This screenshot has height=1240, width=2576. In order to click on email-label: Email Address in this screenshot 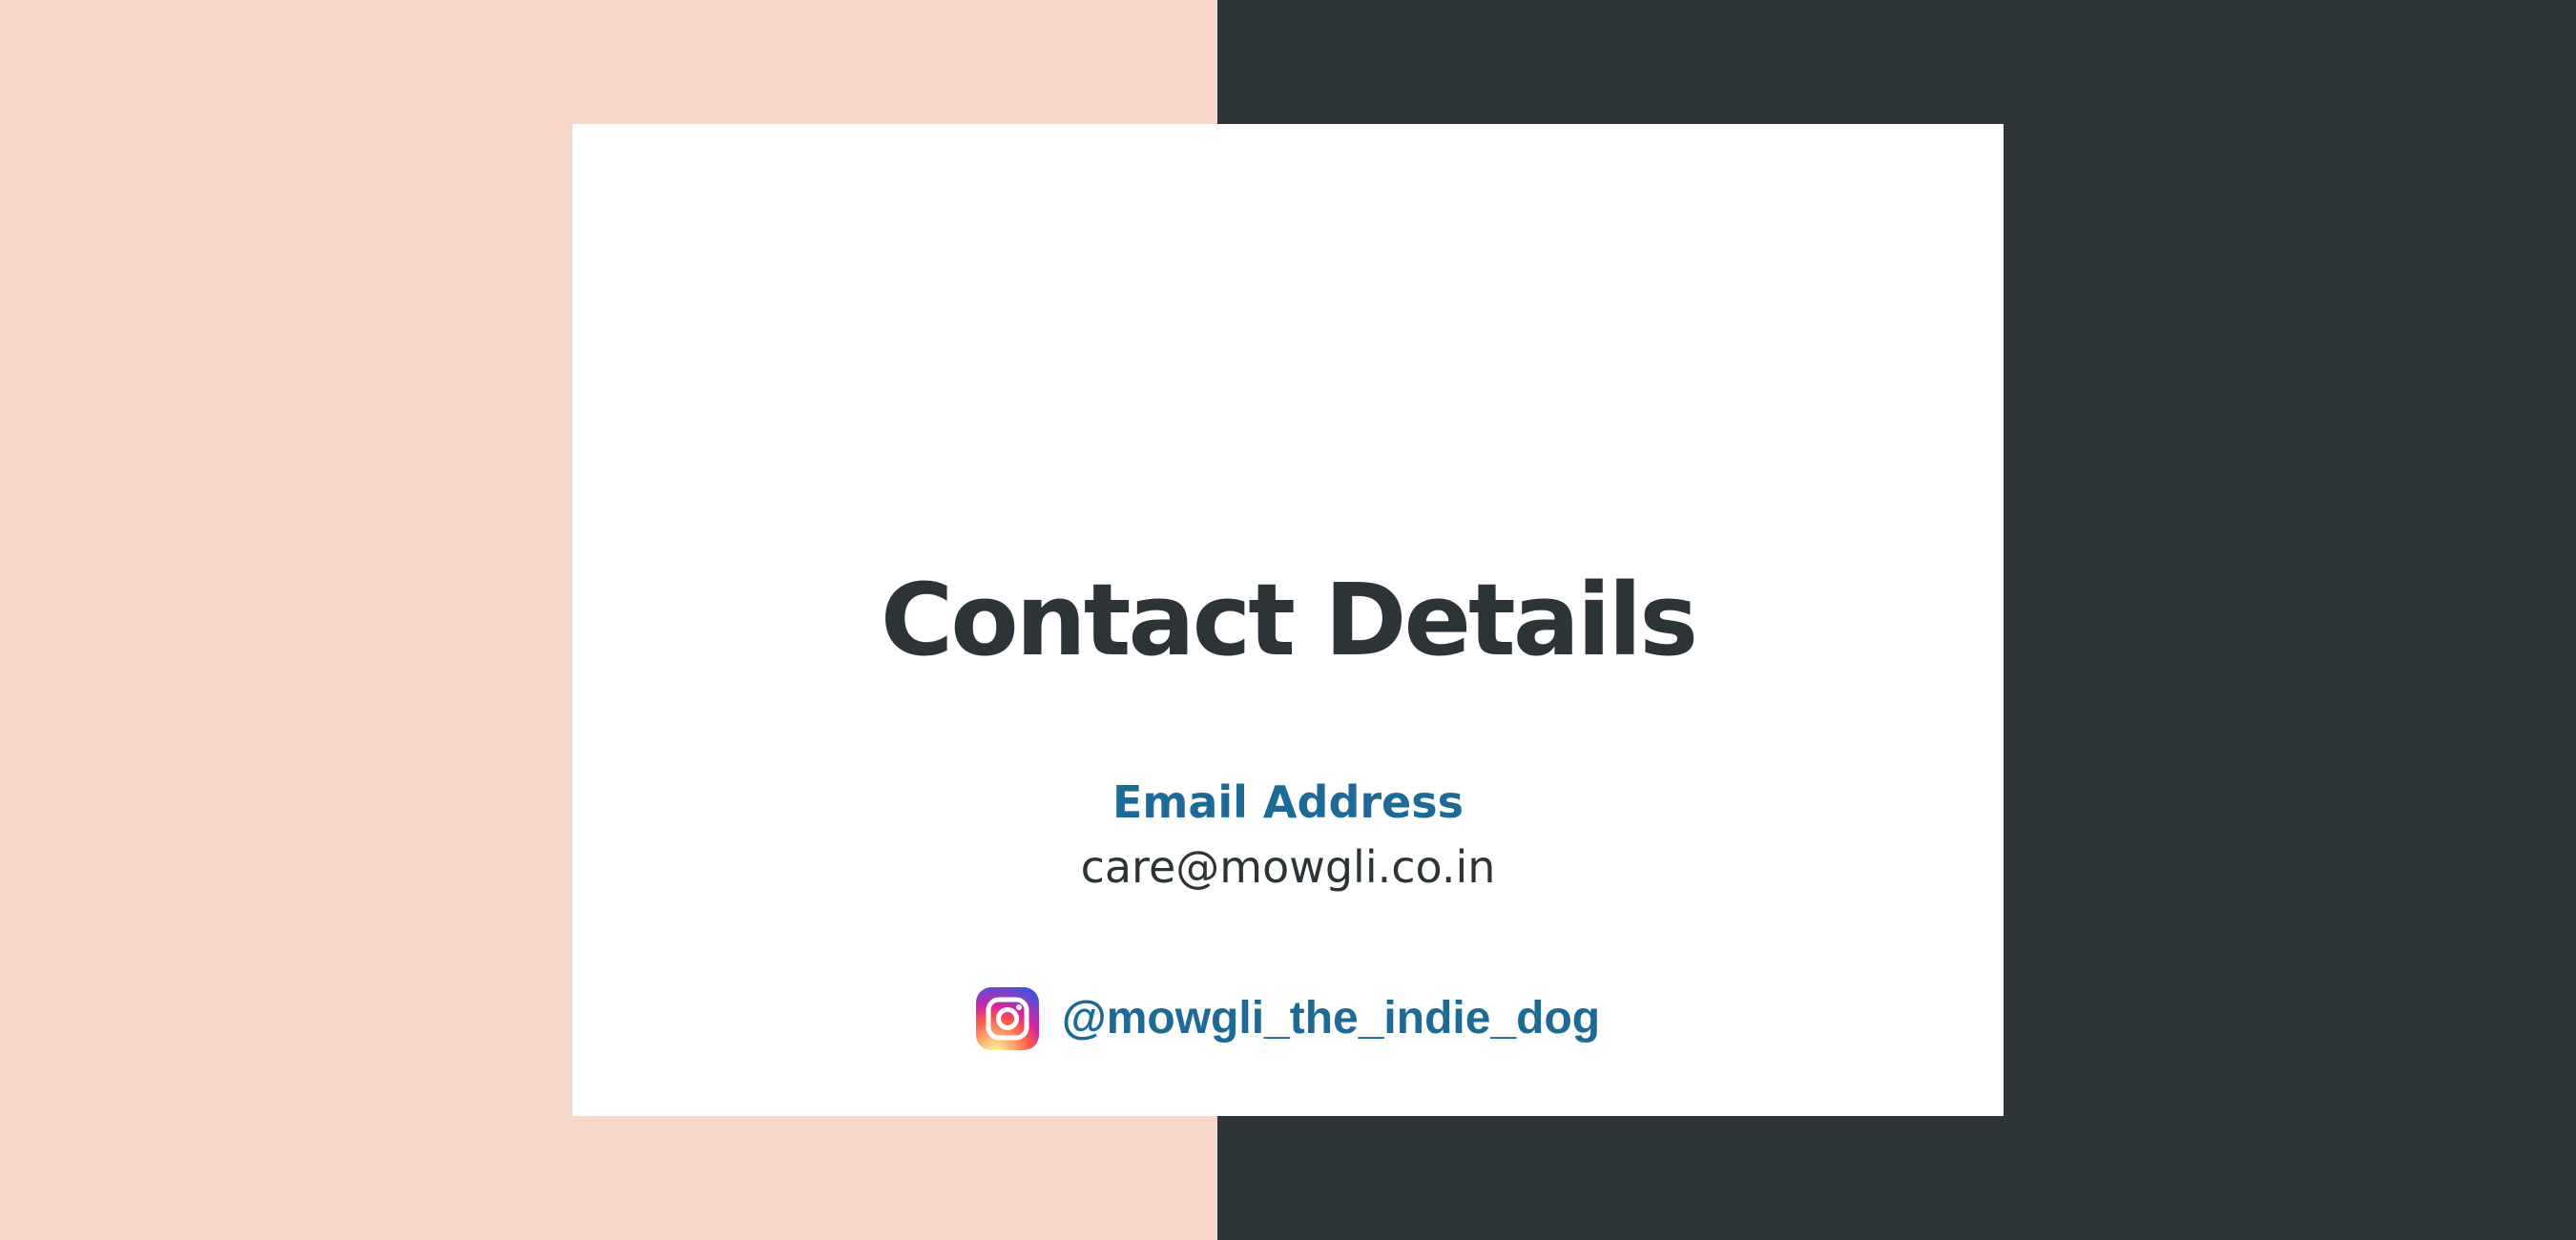, I will do `click(1288, 802)`.